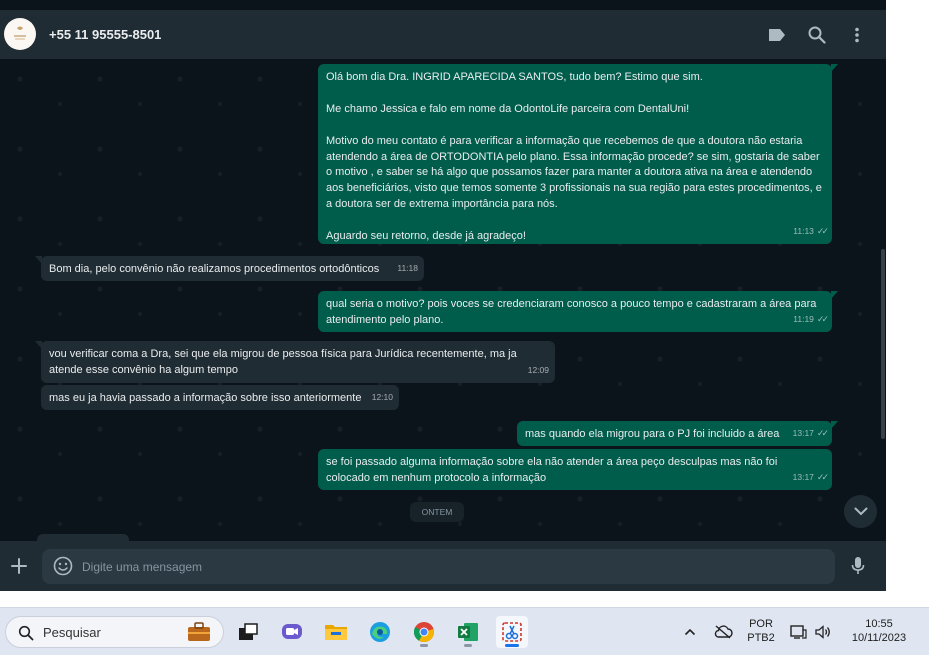 This screenshot has height=655, width=929. Describe the element at coordinates (761, 631) in the screenshot. I see `input-language: POR PTB2` at that location.